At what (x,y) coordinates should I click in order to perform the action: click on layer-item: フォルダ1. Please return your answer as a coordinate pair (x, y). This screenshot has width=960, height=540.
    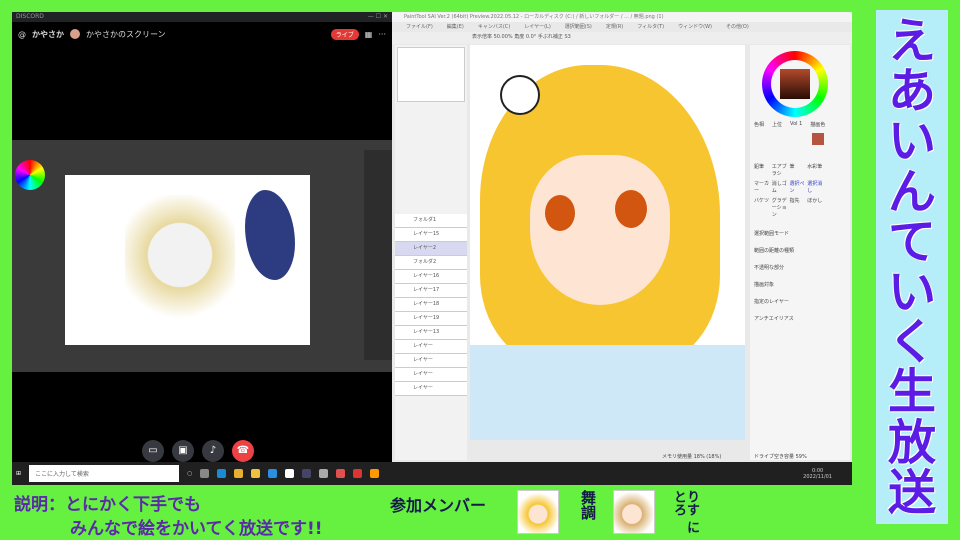
    Looking at the image, I should click on (431, 221).